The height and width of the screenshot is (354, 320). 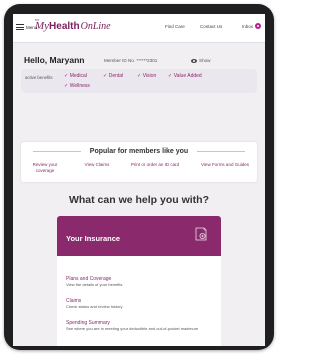 I want to click on benefit-value-added: ✓ Value Added, so click(x=185, y=76).